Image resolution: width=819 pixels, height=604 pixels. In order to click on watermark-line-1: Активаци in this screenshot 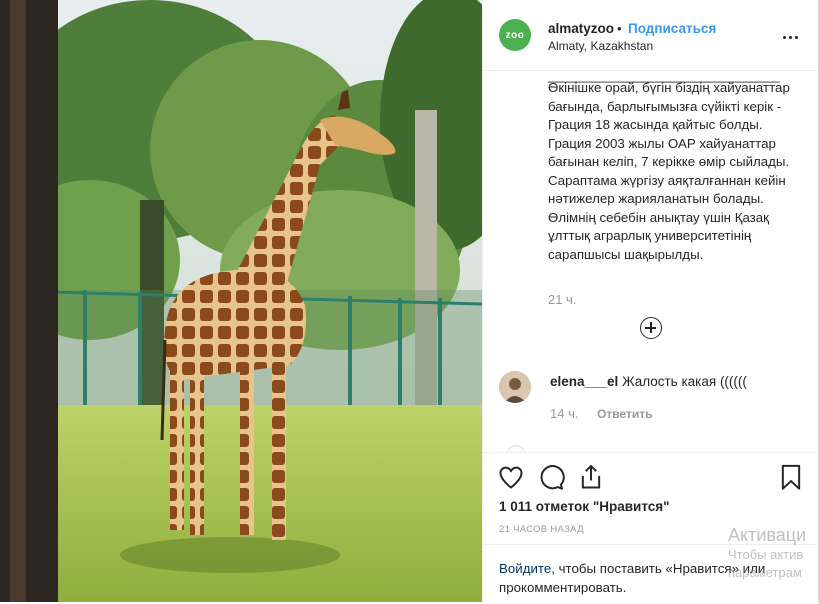, I will do `click(767, 535)`.